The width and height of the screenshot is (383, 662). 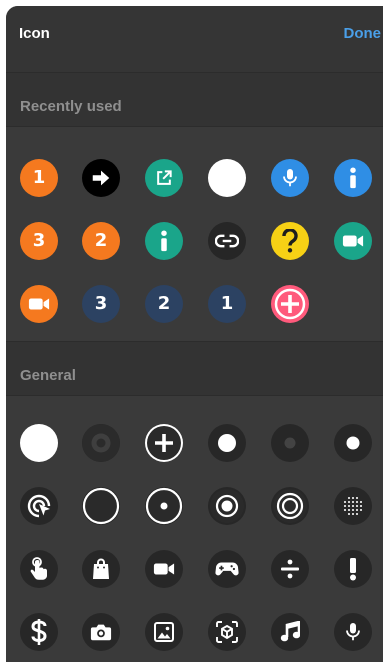 I want to click on image-glyph, so click(x=164, y=632).